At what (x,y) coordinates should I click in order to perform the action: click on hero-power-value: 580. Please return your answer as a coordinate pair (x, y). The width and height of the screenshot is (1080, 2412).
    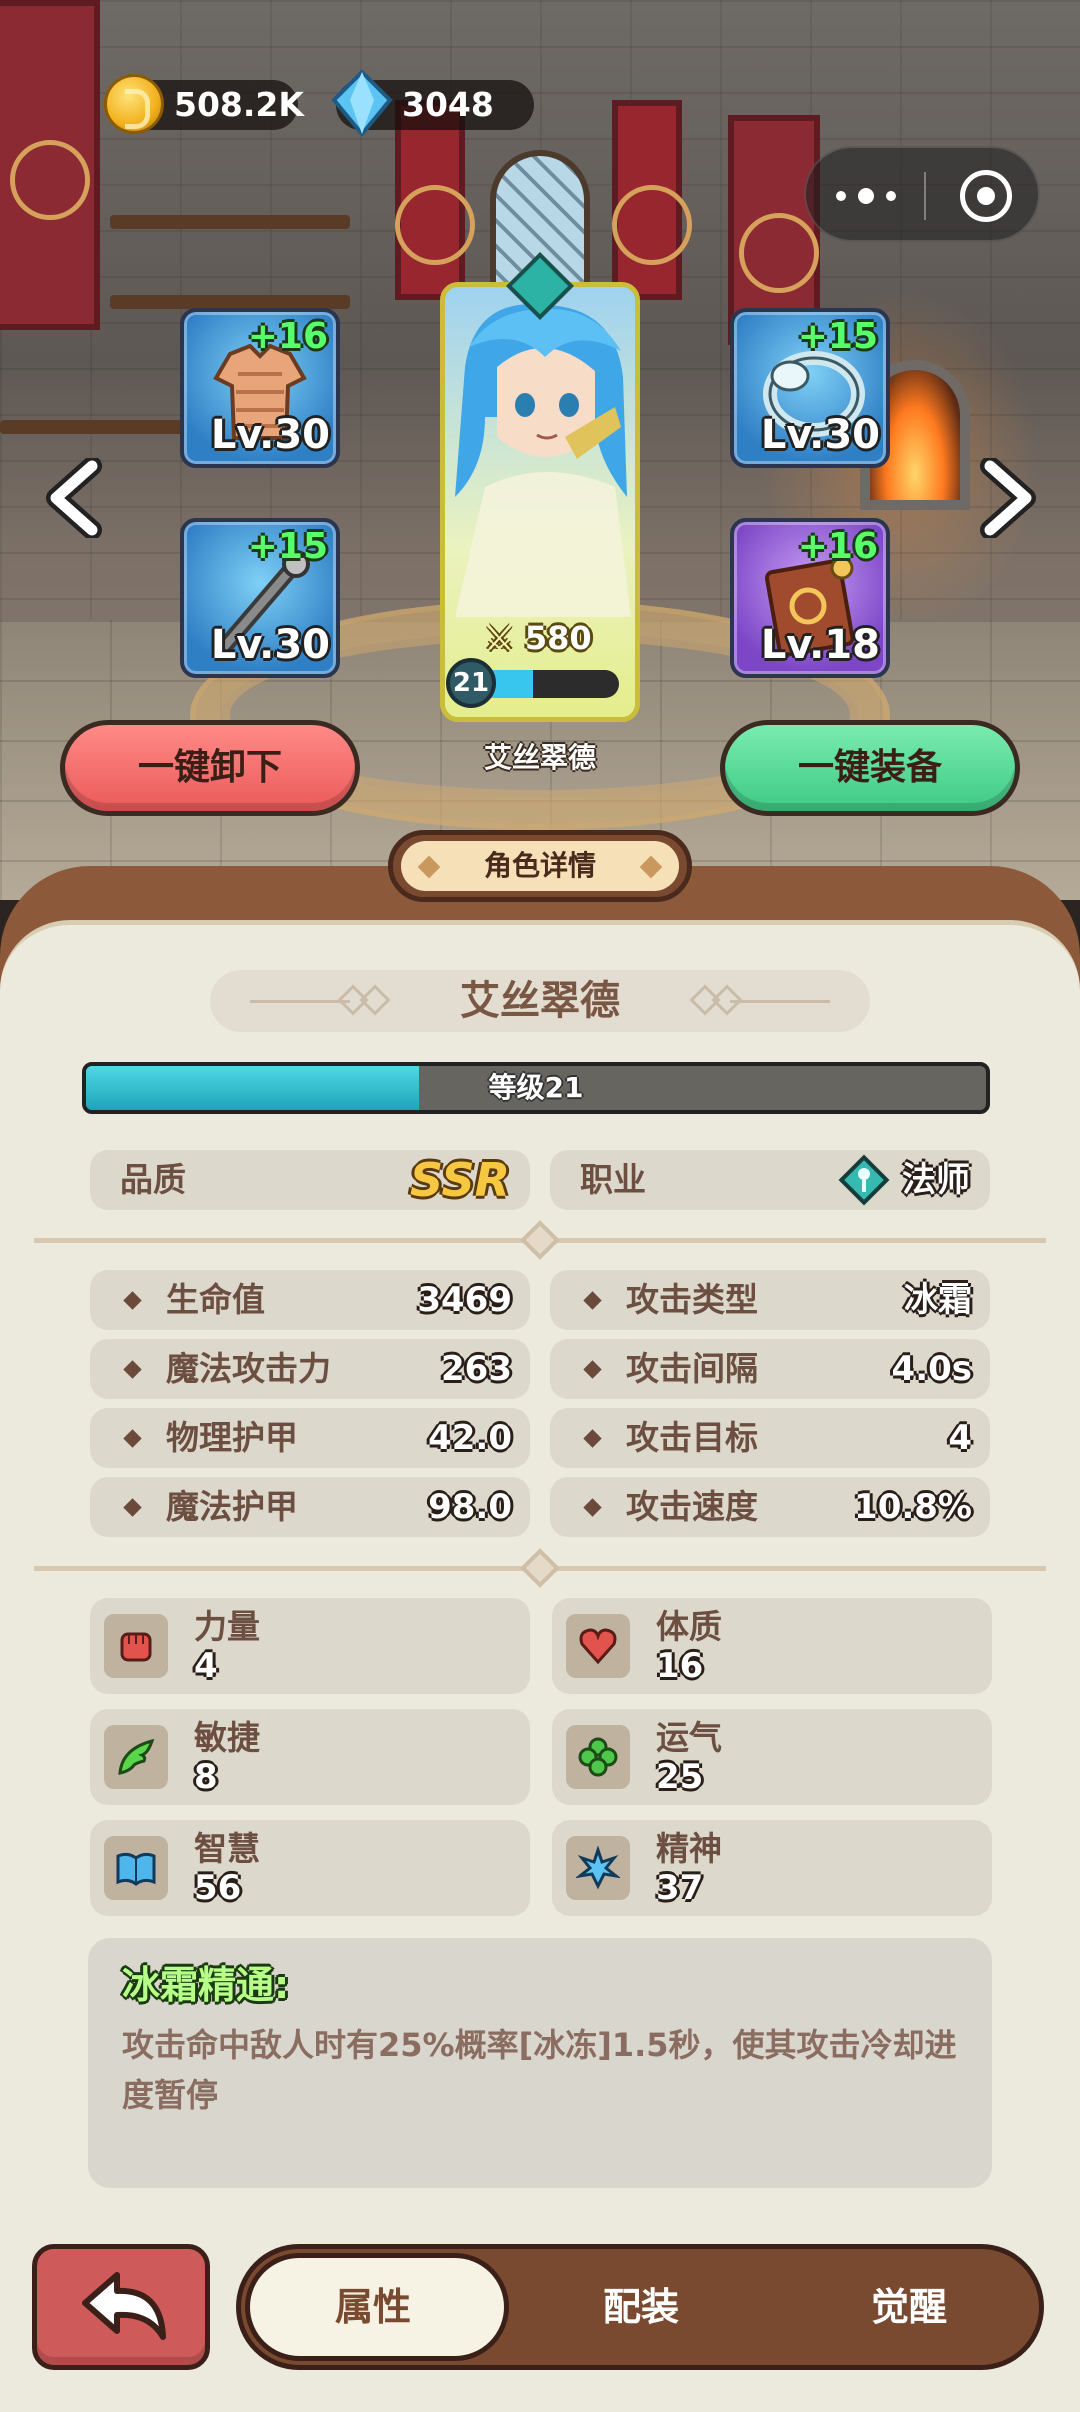
    Looking at the image, I should click on (558, 638).